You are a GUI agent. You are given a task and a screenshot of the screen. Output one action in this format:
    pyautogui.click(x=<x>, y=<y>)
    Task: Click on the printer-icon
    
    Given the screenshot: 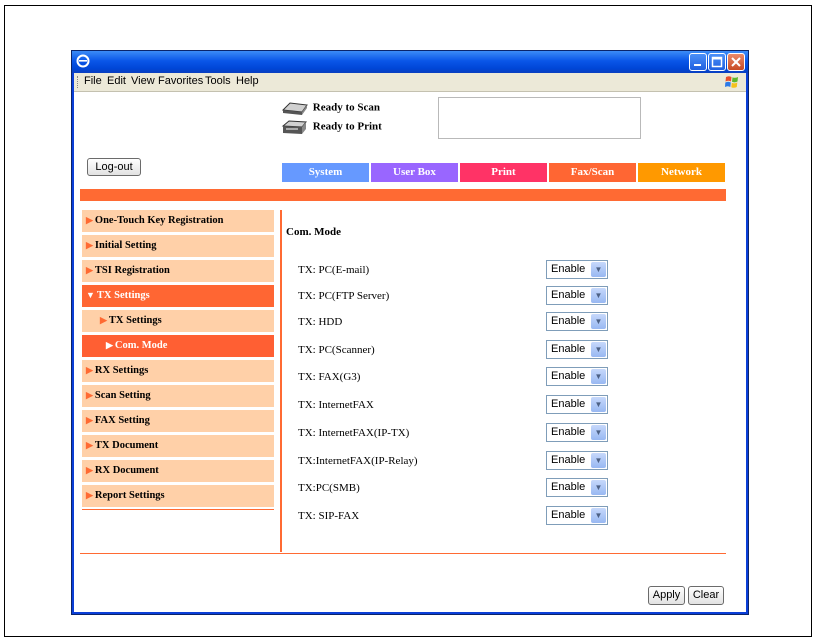 What is the action you would take?
    pyautogui.click(x=295, y=127)
    